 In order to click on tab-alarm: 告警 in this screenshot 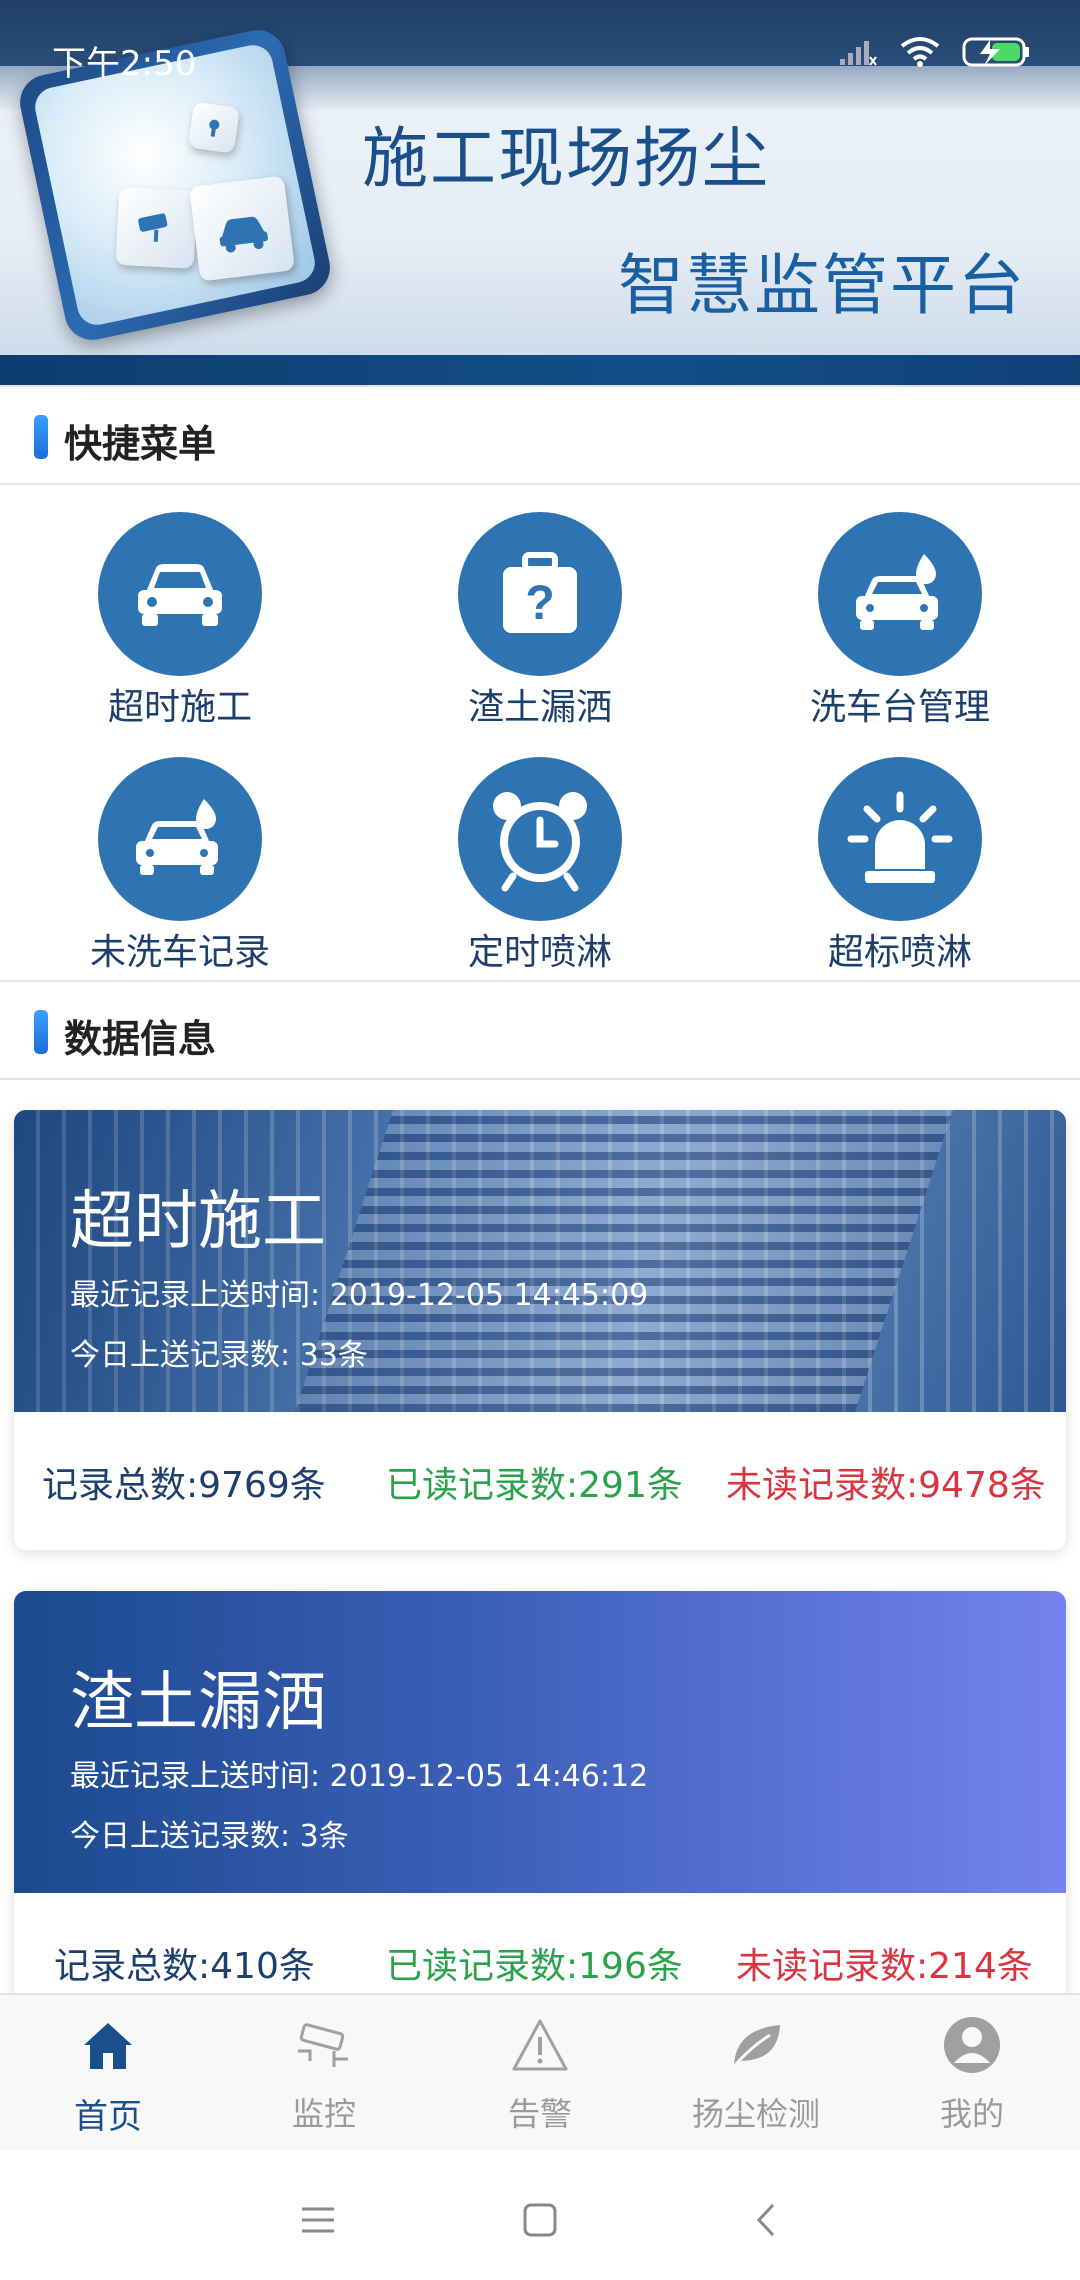, I will do `click(540, 2073)`.